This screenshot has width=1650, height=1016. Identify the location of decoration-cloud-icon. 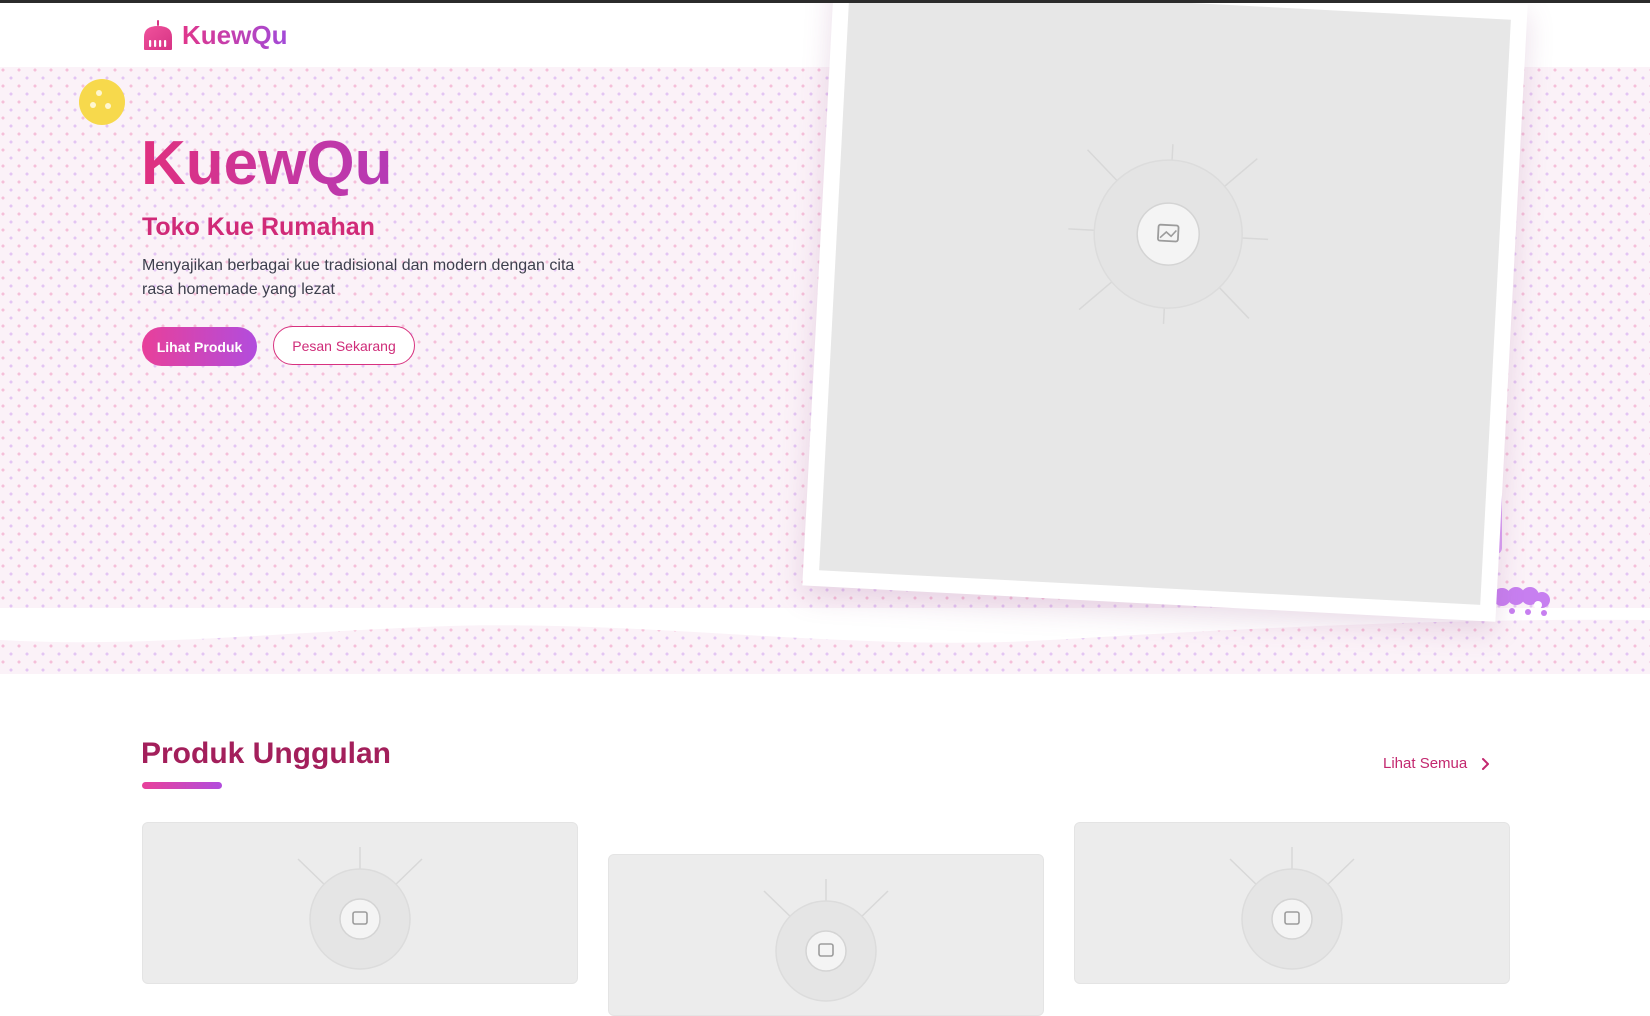
(1521, 601).